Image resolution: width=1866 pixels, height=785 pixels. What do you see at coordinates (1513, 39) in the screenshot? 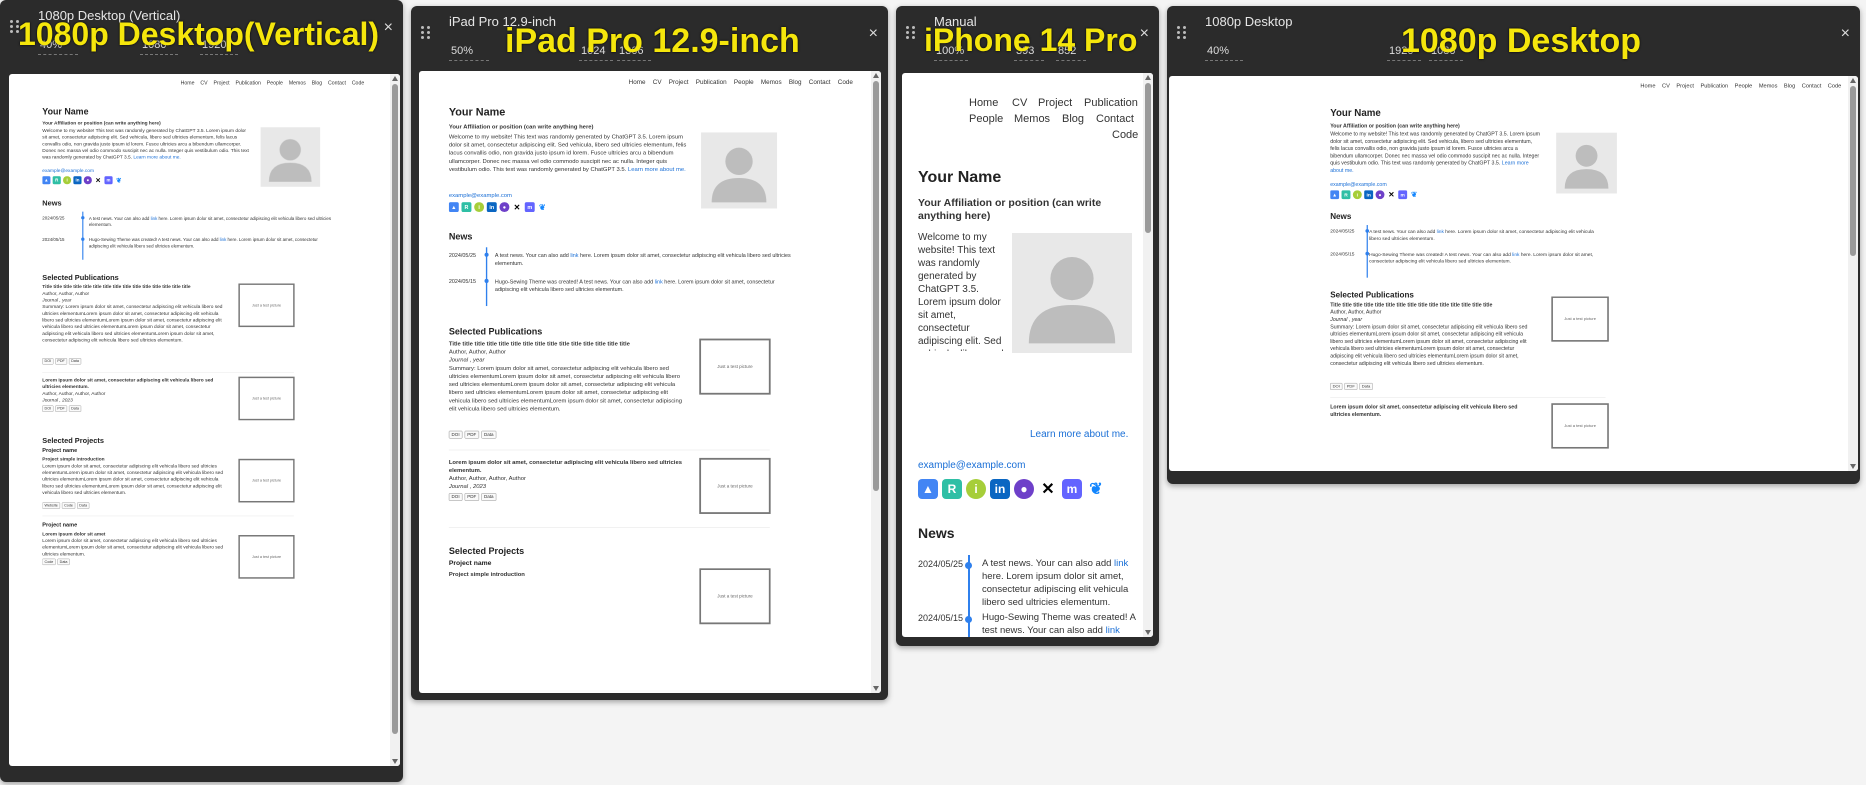
I see `frame-header: 1080p Desktop 40% 1920 1080 ×` at bounding box center [1513, 39].